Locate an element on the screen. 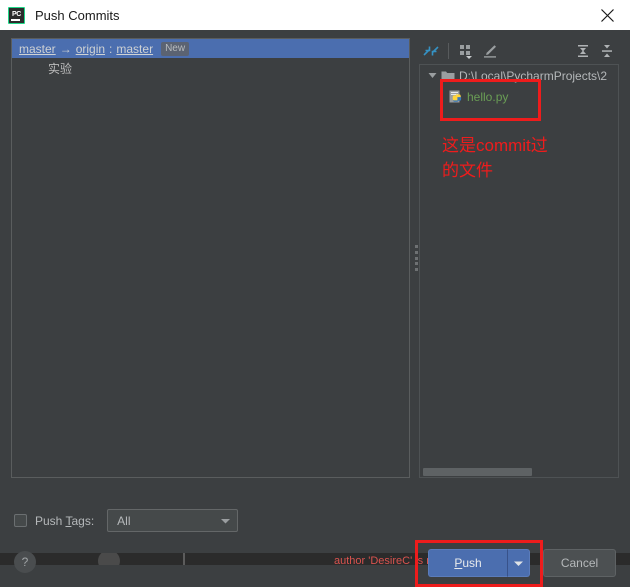 The image size is (630, 587). annotation-note-line-2: 的文件 is located at coordinates (467, 170).